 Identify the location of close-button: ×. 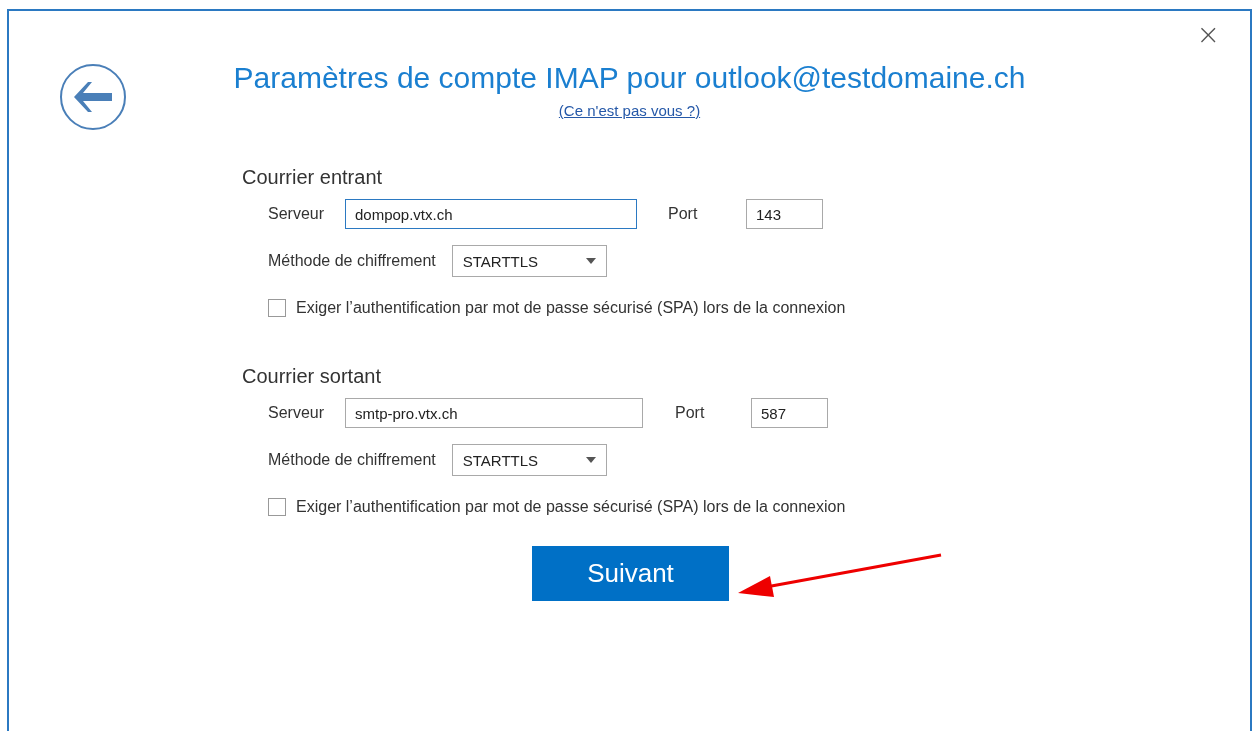
(1208, 35).